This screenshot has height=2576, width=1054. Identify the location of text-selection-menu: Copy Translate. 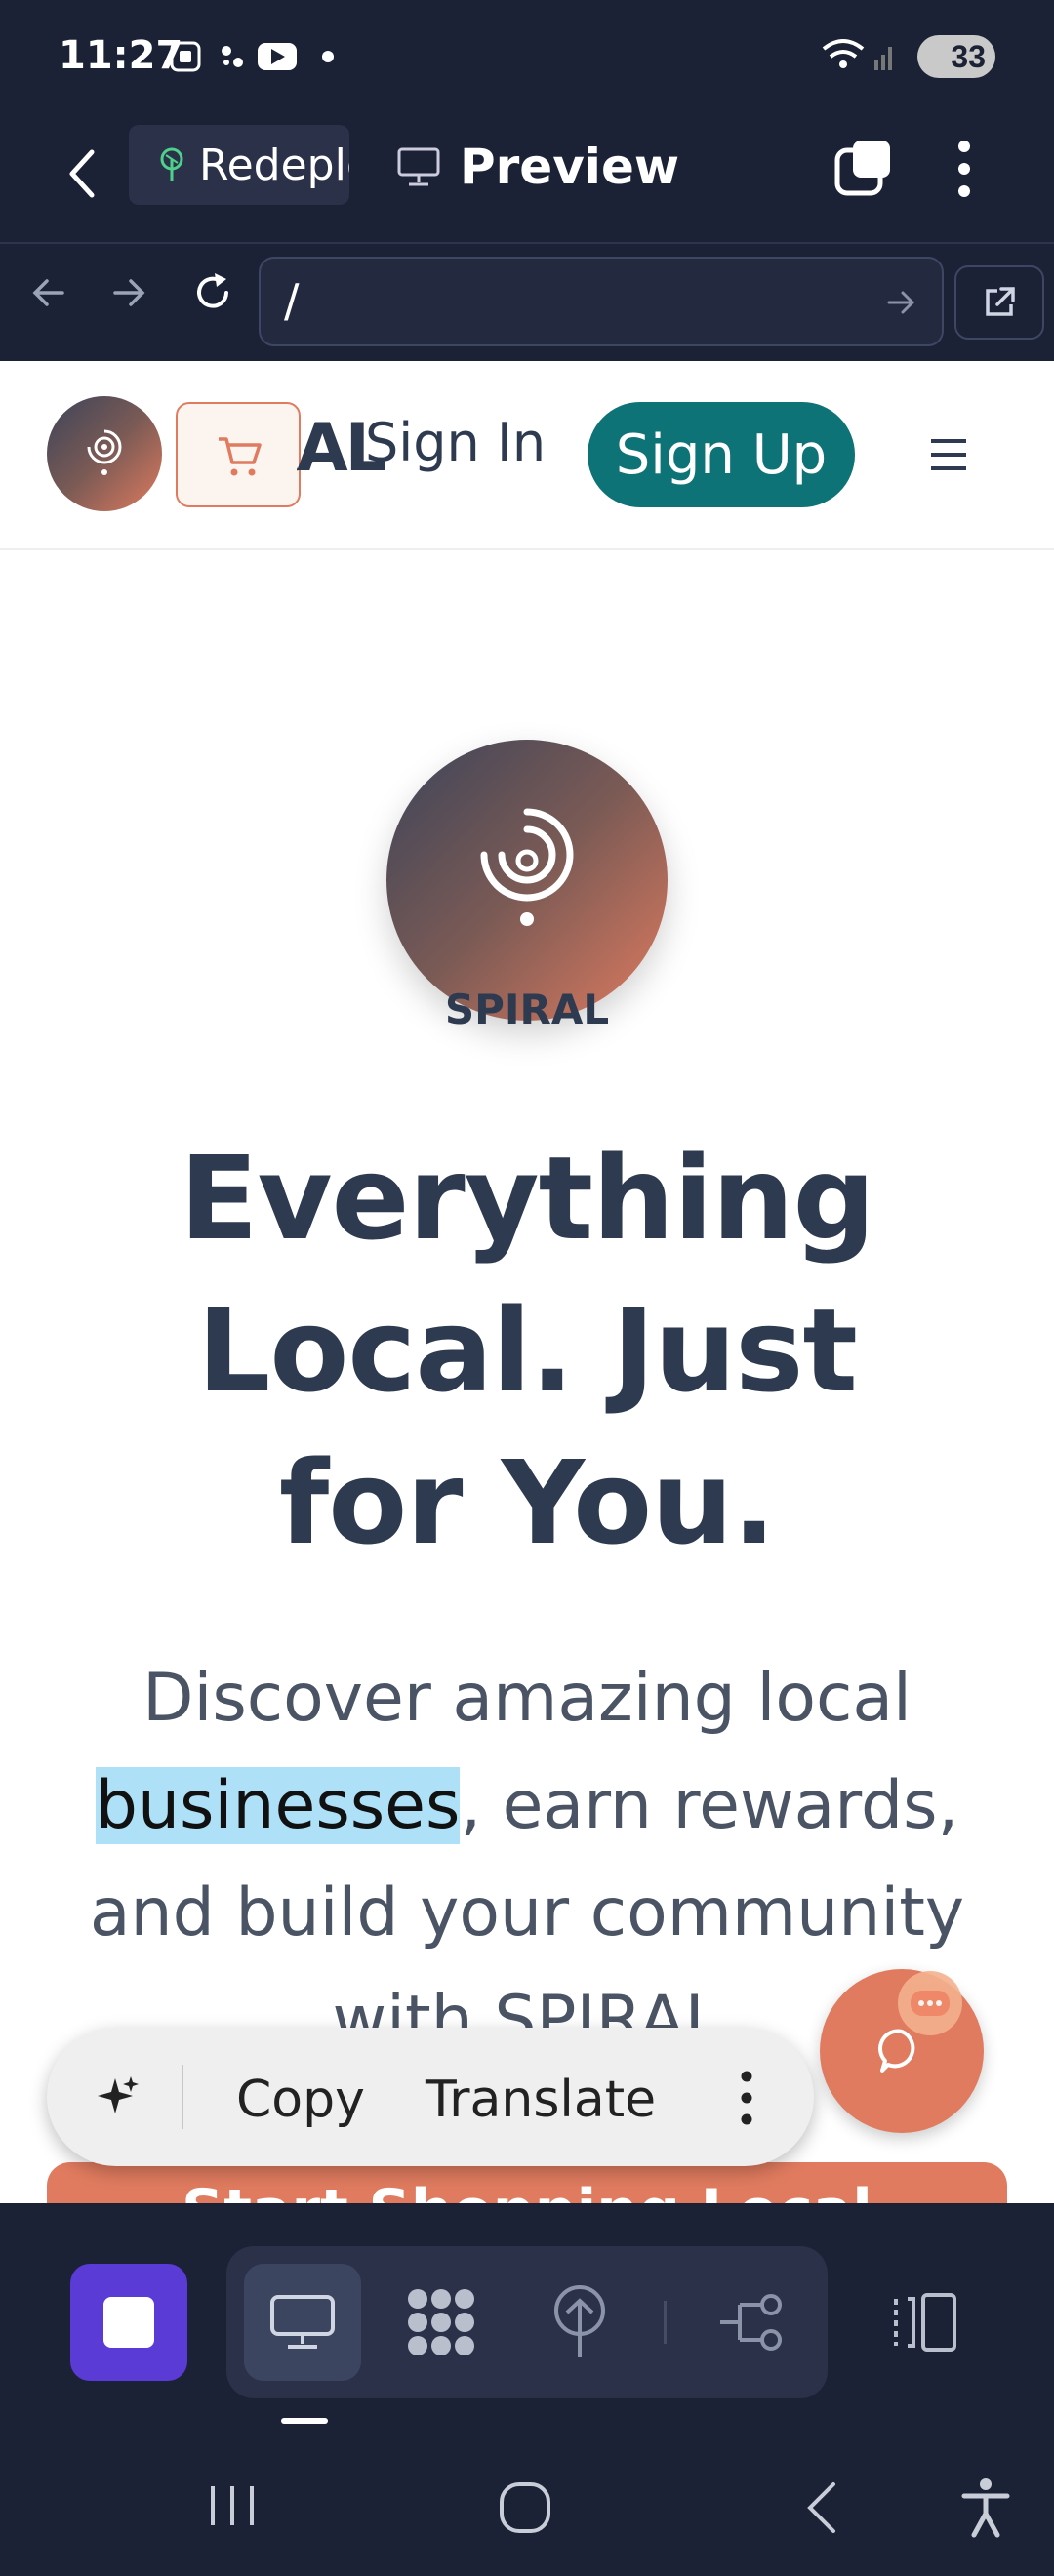
(430, 2097).